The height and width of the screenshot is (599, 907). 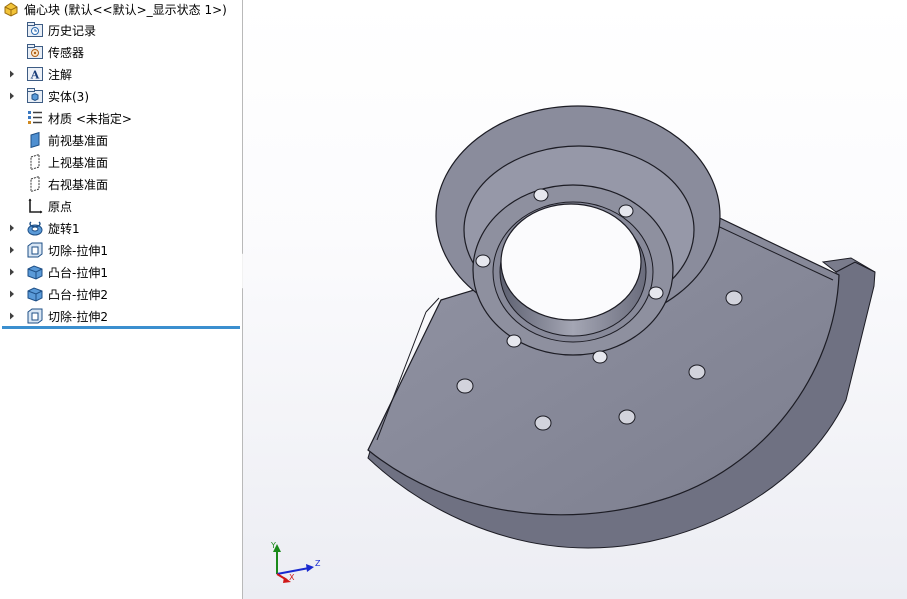 I want to click on tree-item-material: 材质 <未指定>, so click(x=66, y=118).